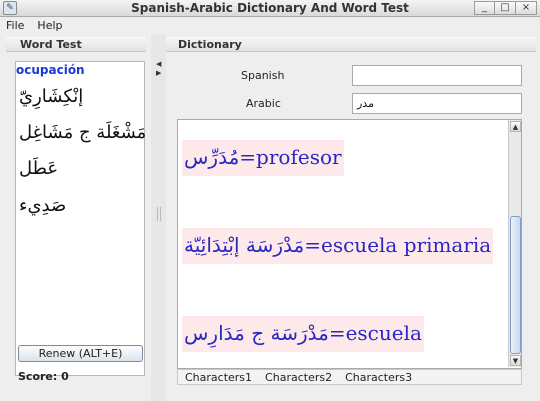  What do you see at coordinates (263, 103) in the screenshot?
I see `arabic-label: Arabic` at bounding box center [263, 103].